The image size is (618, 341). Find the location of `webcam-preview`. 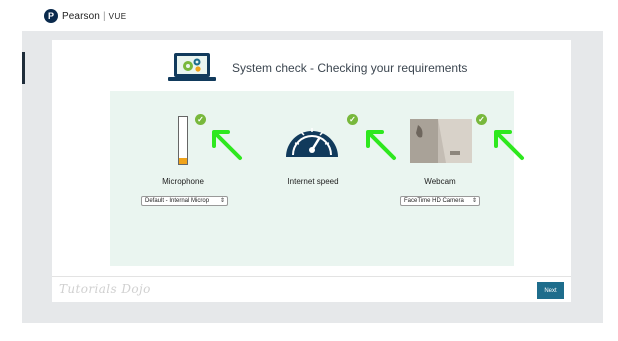

webcam-preview is located at coordinates (441, 141).